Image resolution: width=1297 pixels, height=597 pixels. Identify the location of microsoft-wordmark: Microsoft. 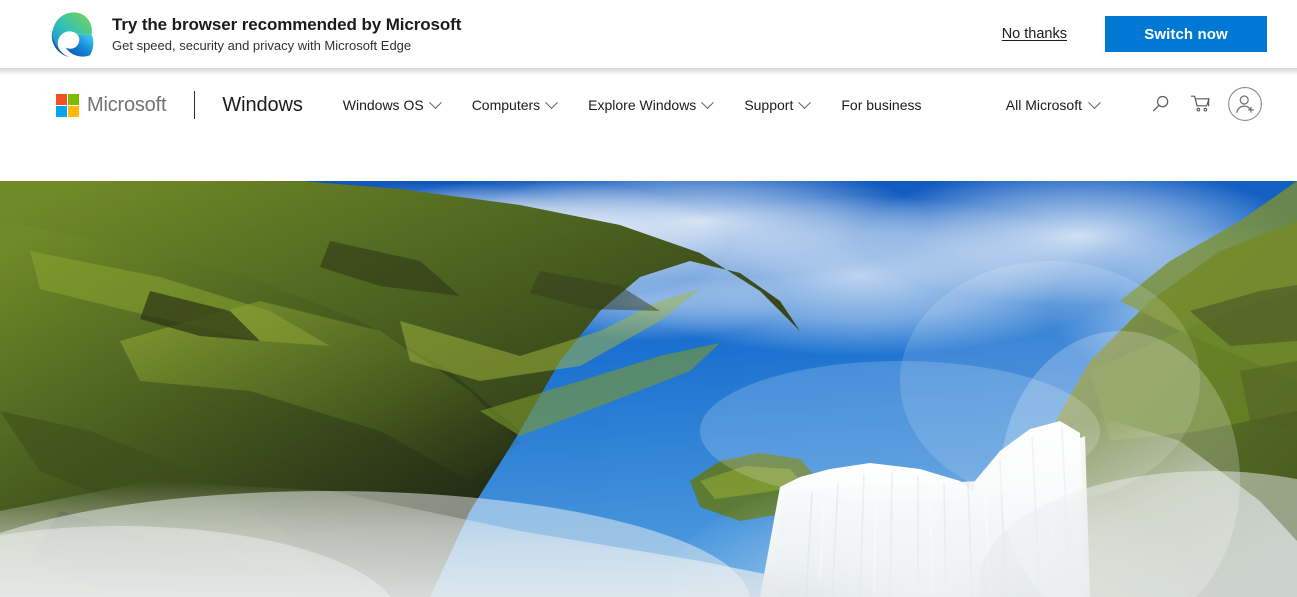
(127, 104).